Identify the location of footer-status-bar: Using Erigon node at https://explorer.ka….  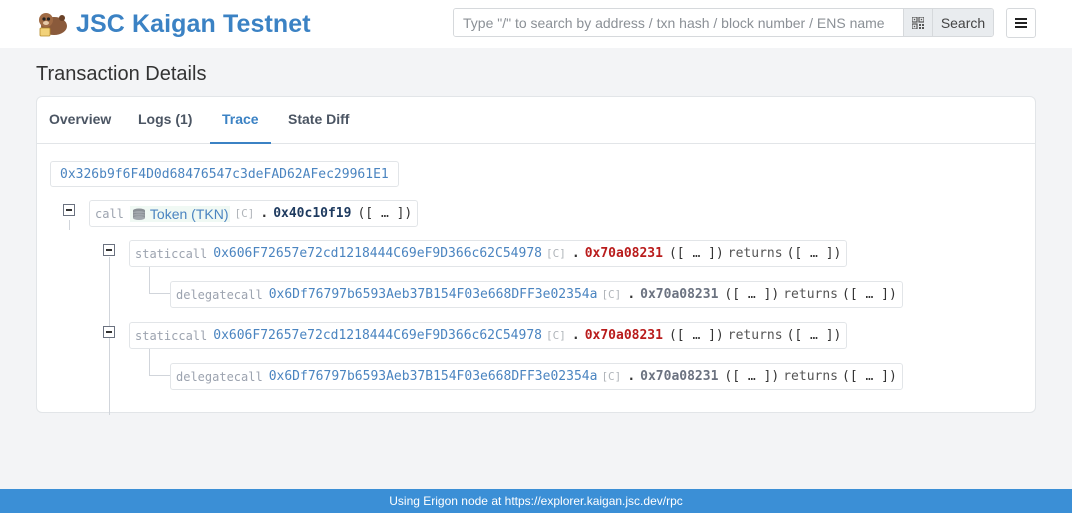
(536, 501).